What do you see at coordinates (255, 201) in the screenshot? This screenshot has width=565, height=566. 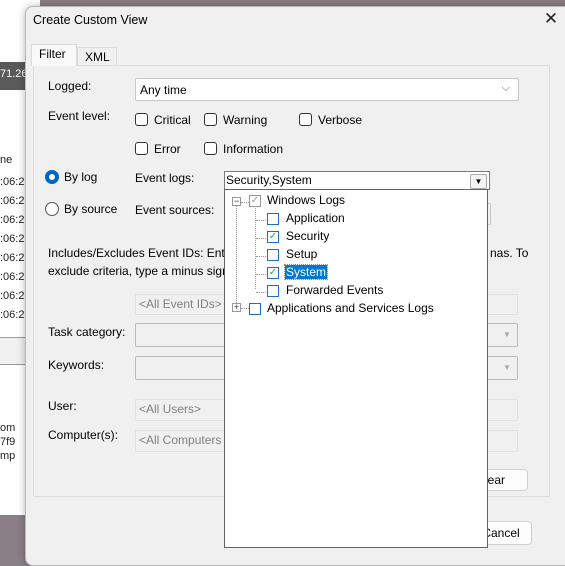 I see `partial-check-icon: ✓` at bounding box center [255, 201].